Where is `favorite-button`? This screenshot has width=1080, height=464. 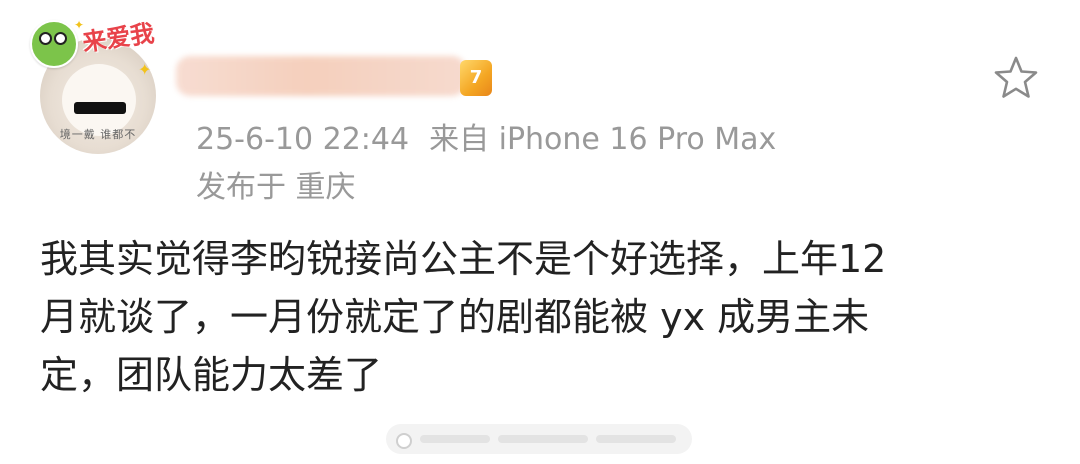 favorite-button is located at coordinates (1016, 78).